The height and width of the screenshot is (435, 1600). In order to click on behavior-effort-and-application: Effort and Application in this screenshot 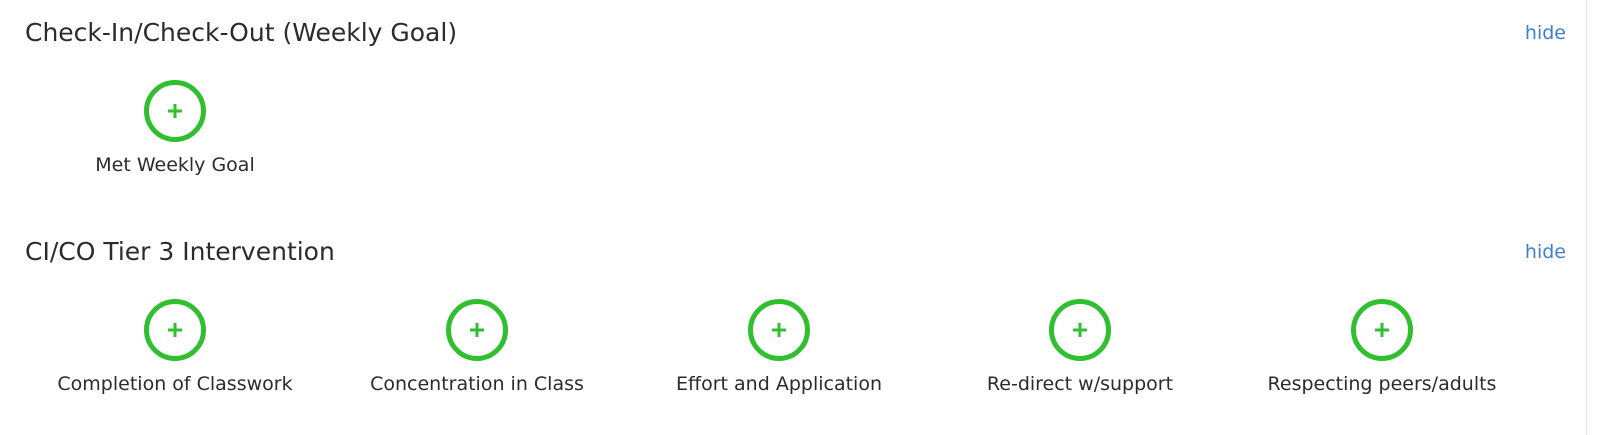, I will do `click(779, 347)`.